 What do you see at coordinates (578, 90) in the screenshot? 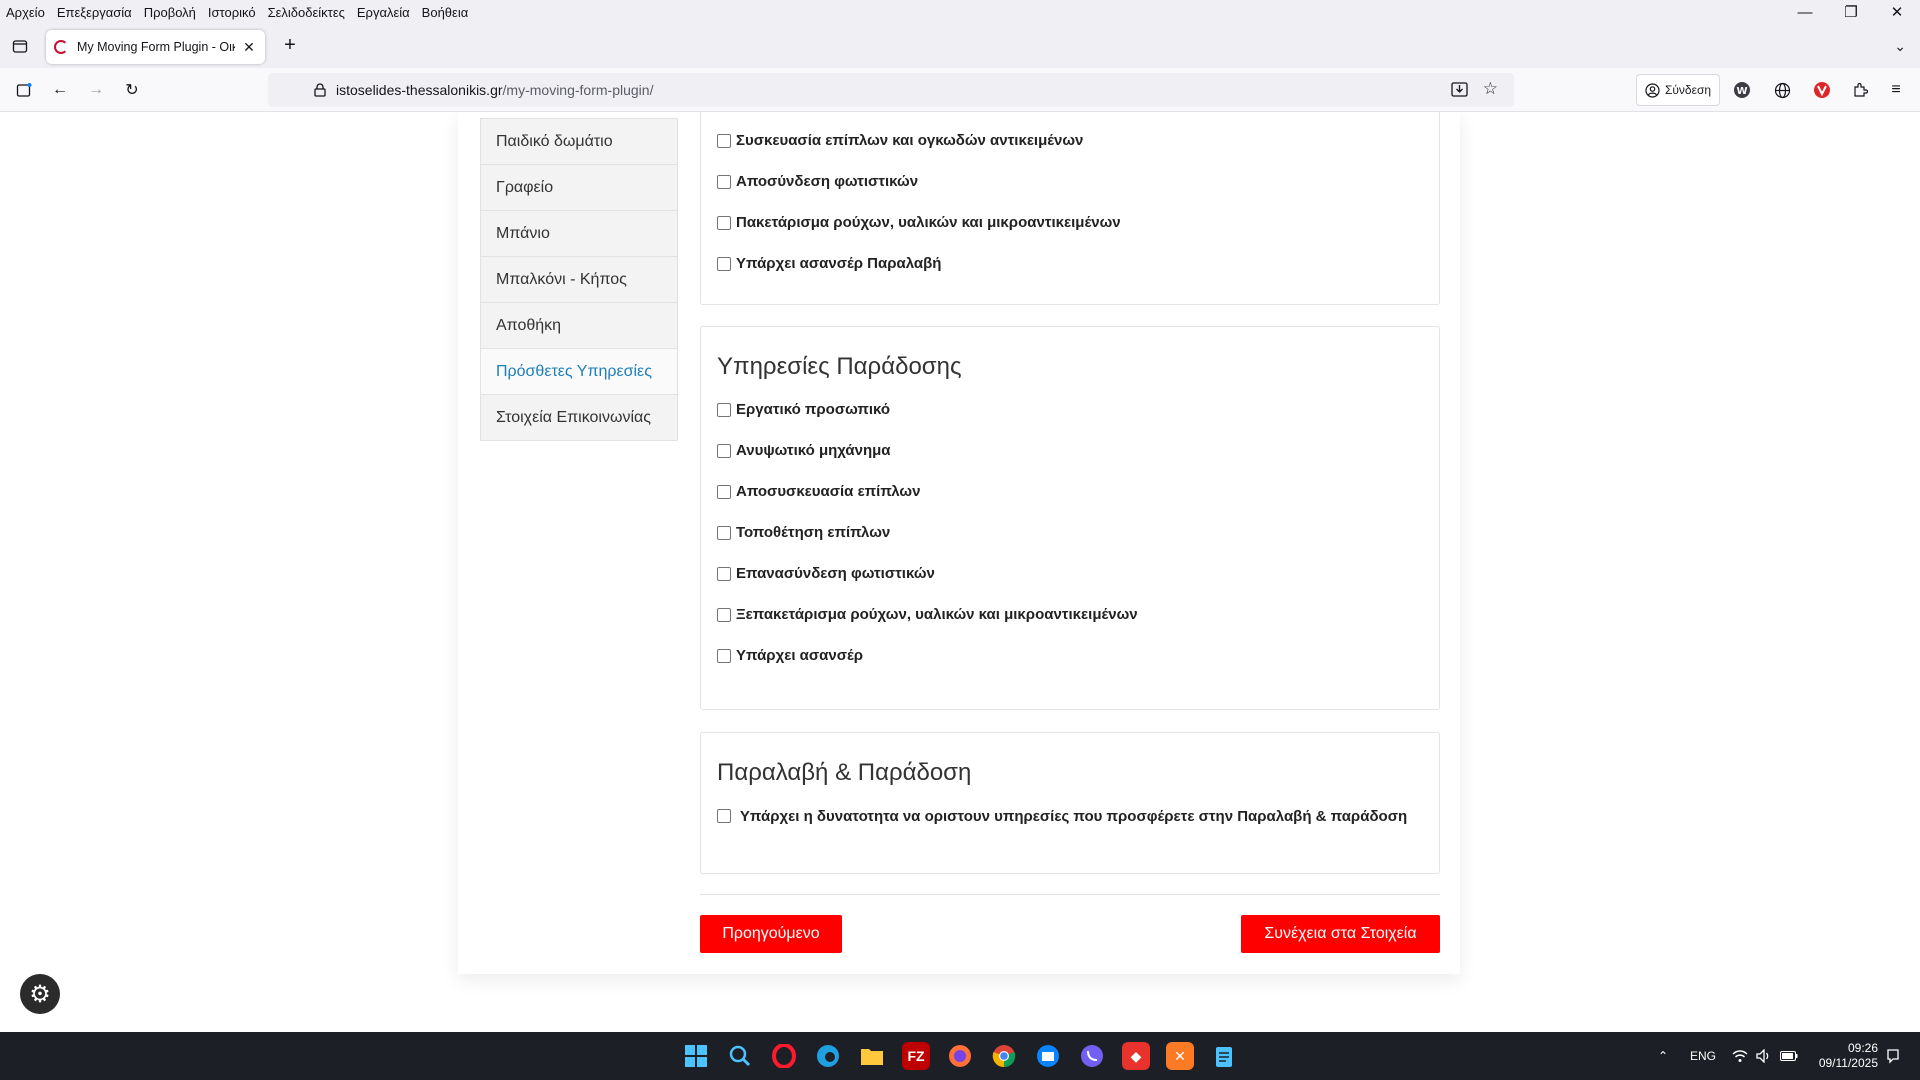
I see `url-path: /my-moving-form-plugin/` at bounding box center [578, 90].